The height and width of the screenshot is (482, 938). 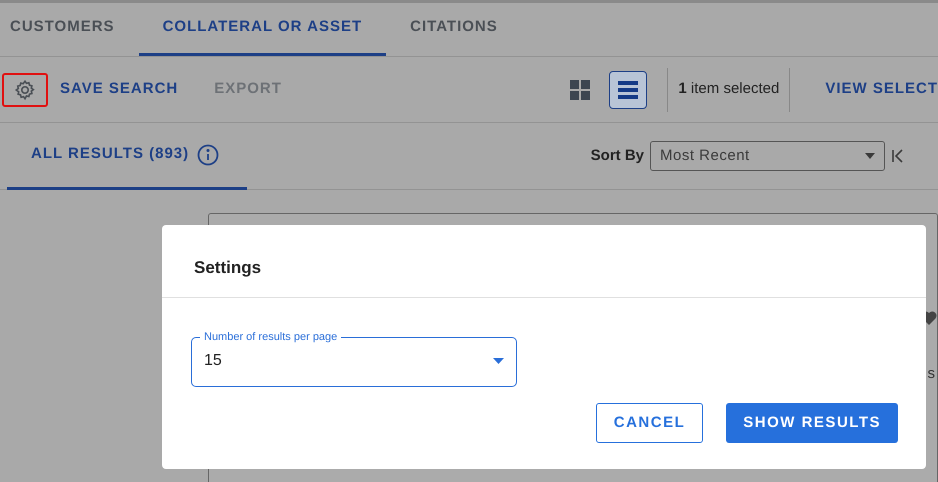 What do you see at coordinates (228, 267) in the screenshot?
I see `dialog-title: Settings` at bounding box center [228, 267].